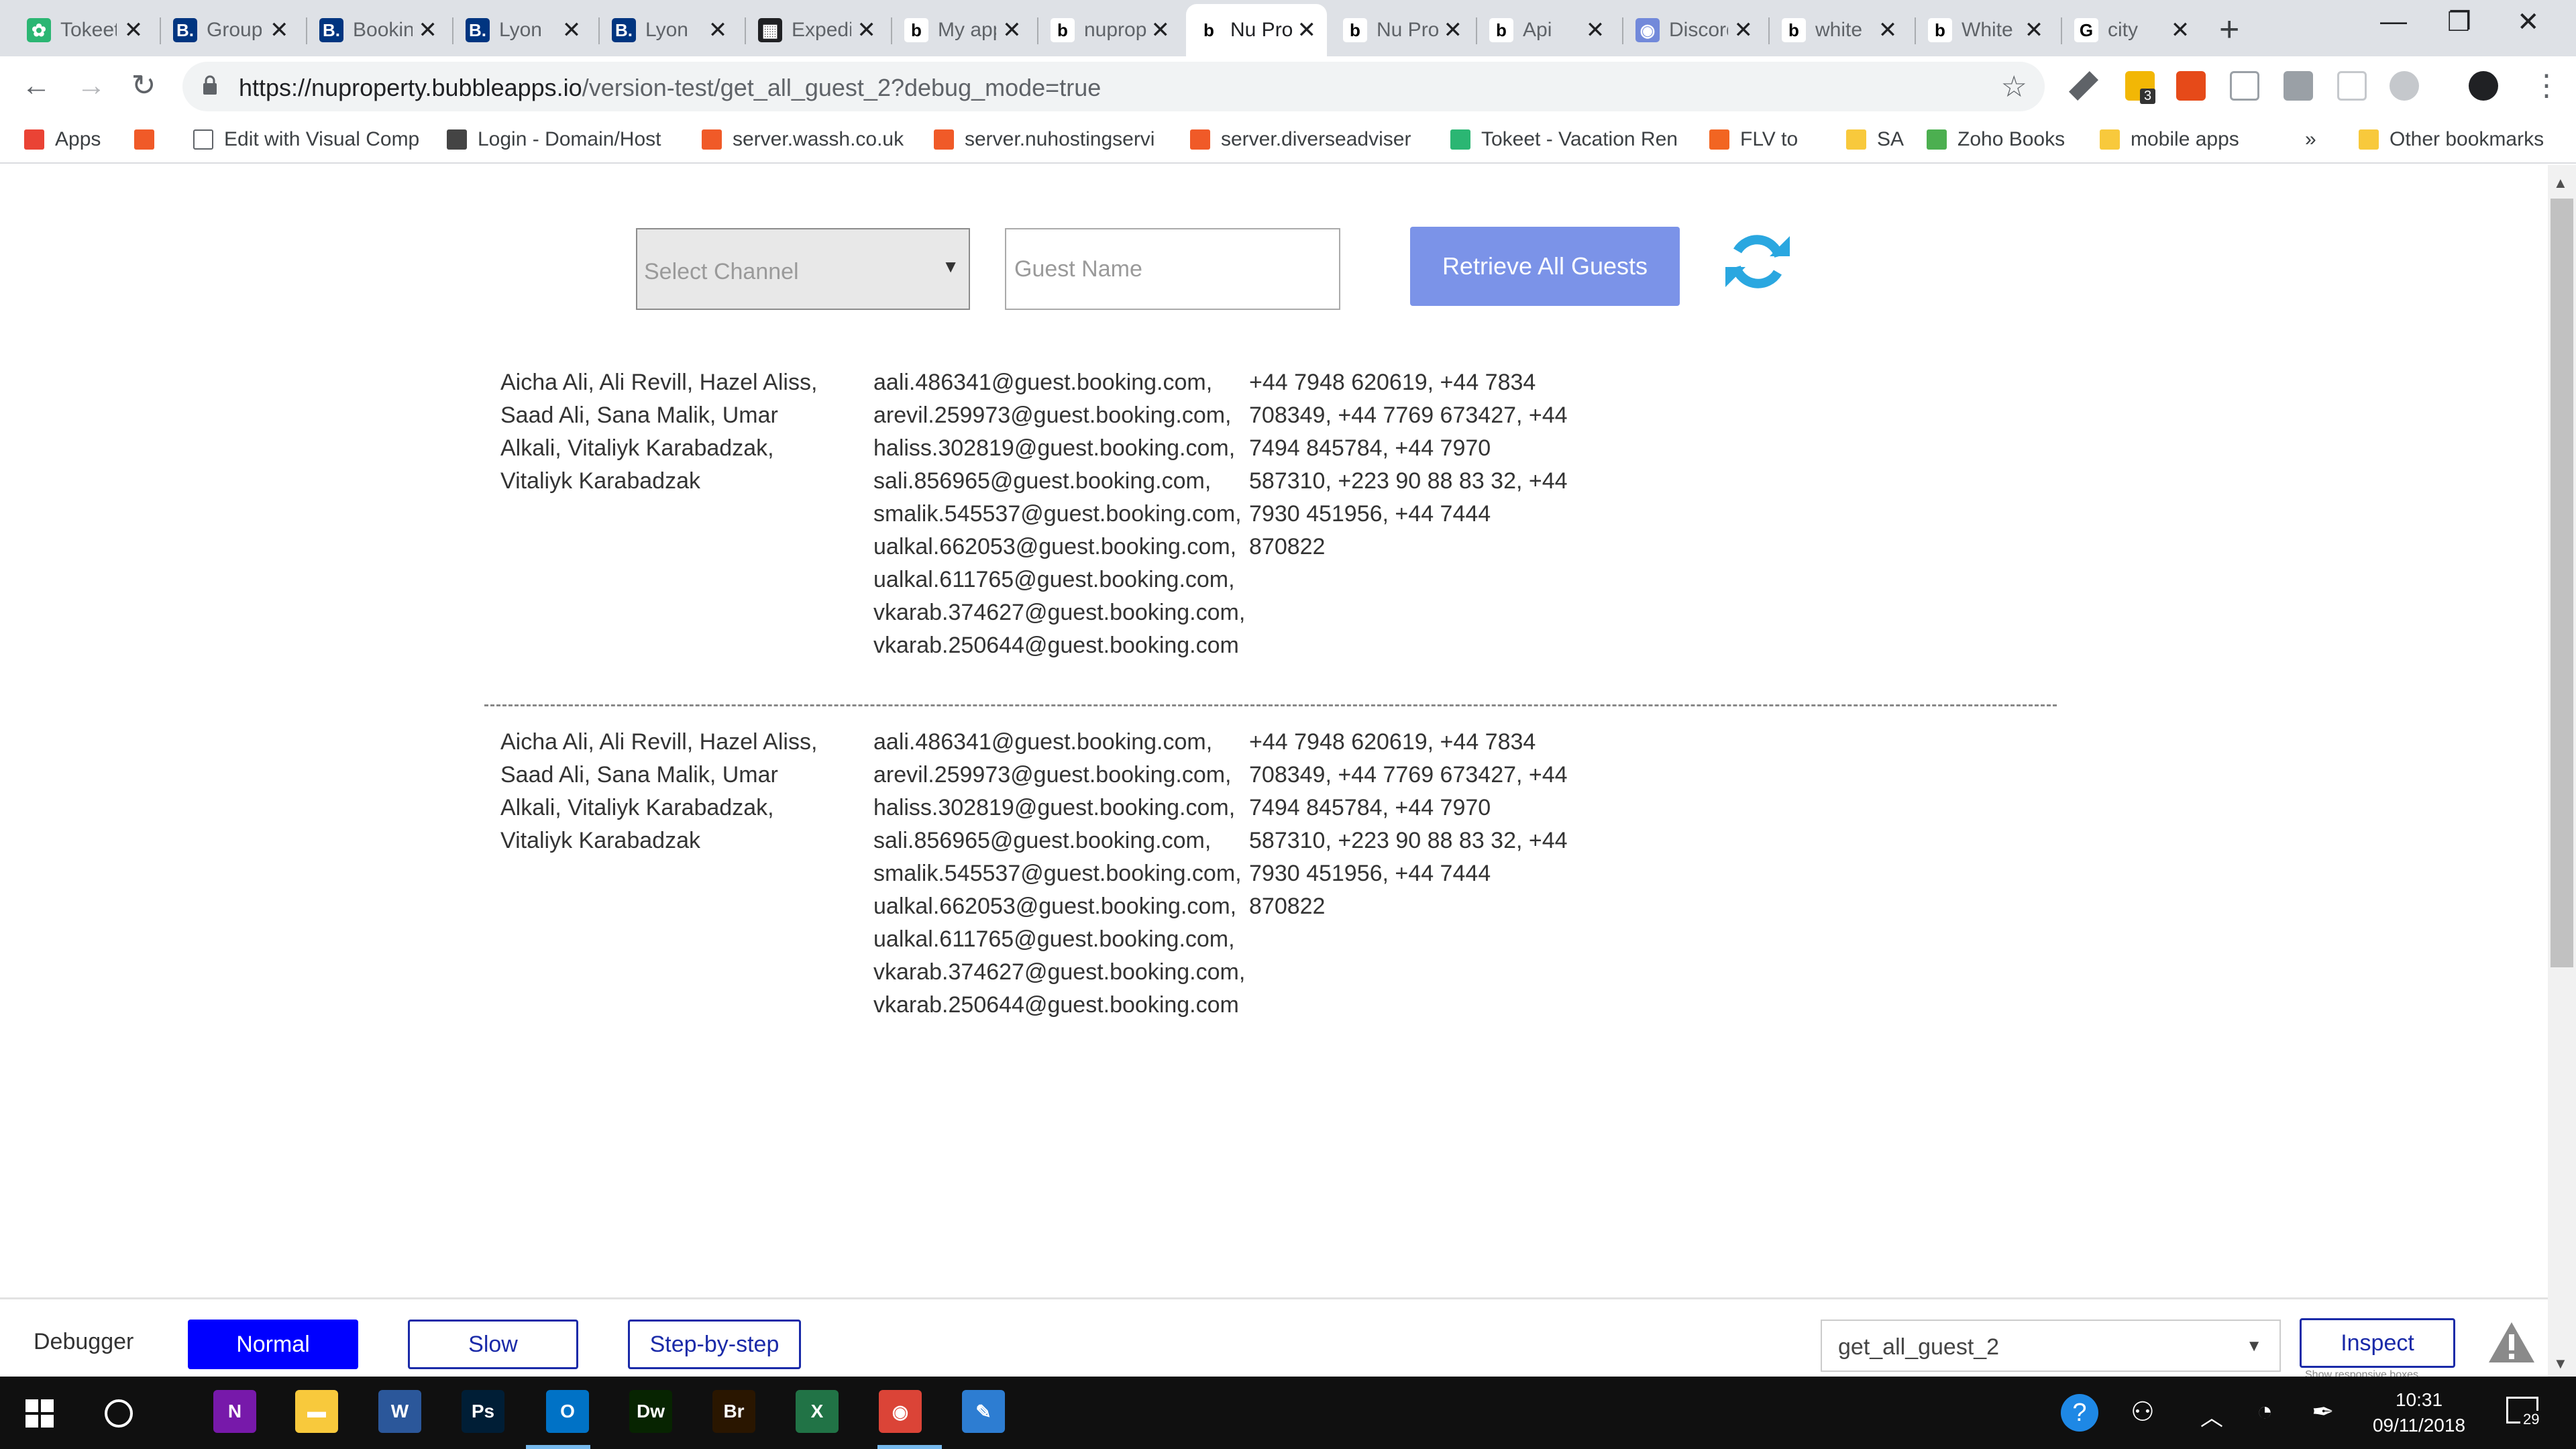 The width and height of the screenshot is (2576, 1449). Describe the element at coordinates (1110, 30) in the screenshot. I see `browser-tab: b nuproperty✕` at that location.